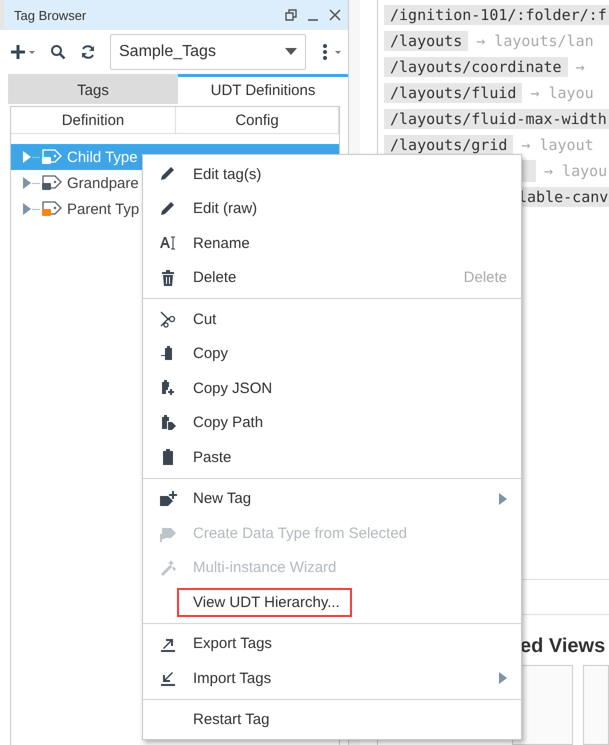 The width and height of the screenshot is (609, 745). What do you see at coordinates (103, 183) in the screenshot?
I see `tree-item-label: Grandpare` at bounding box center [103, 183].